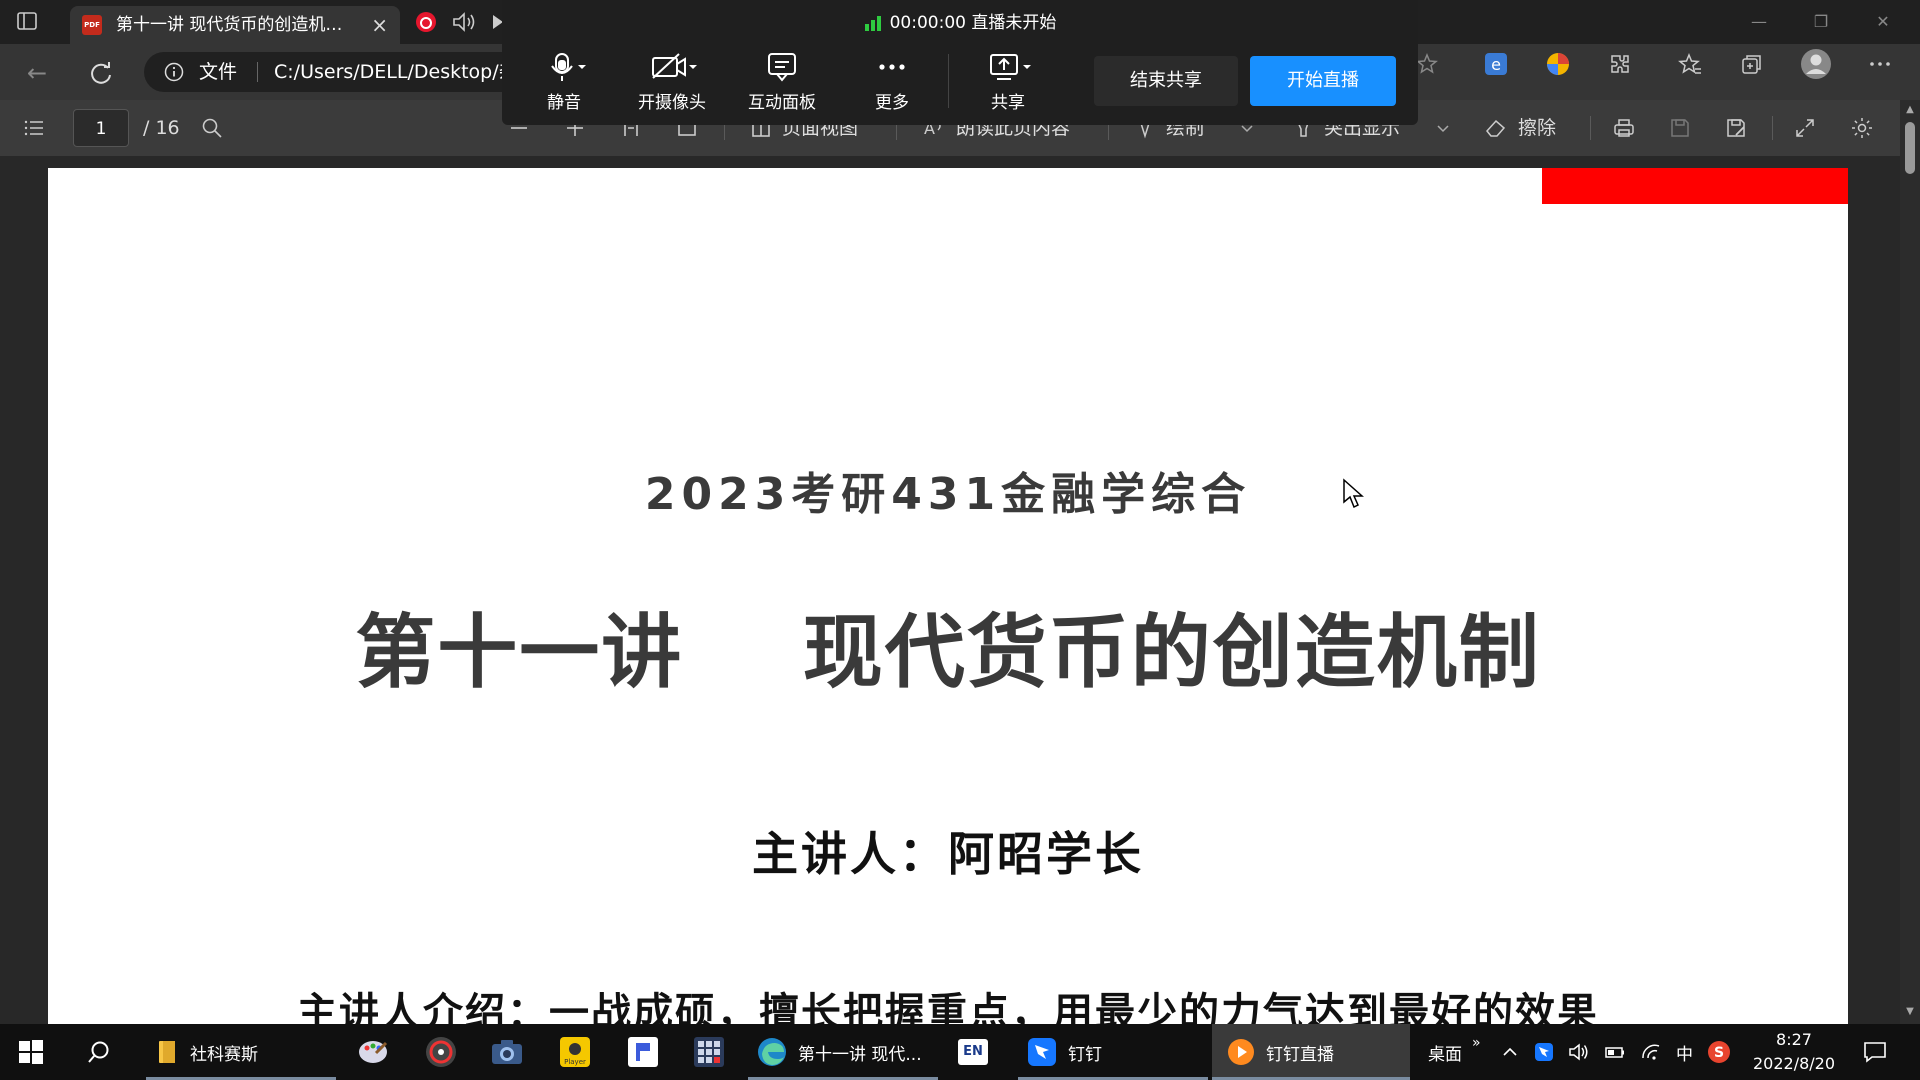 The width and height of the screenshot is (1920, 1080). I want to click on ie-mode-icon: e, so click(1496, 64).